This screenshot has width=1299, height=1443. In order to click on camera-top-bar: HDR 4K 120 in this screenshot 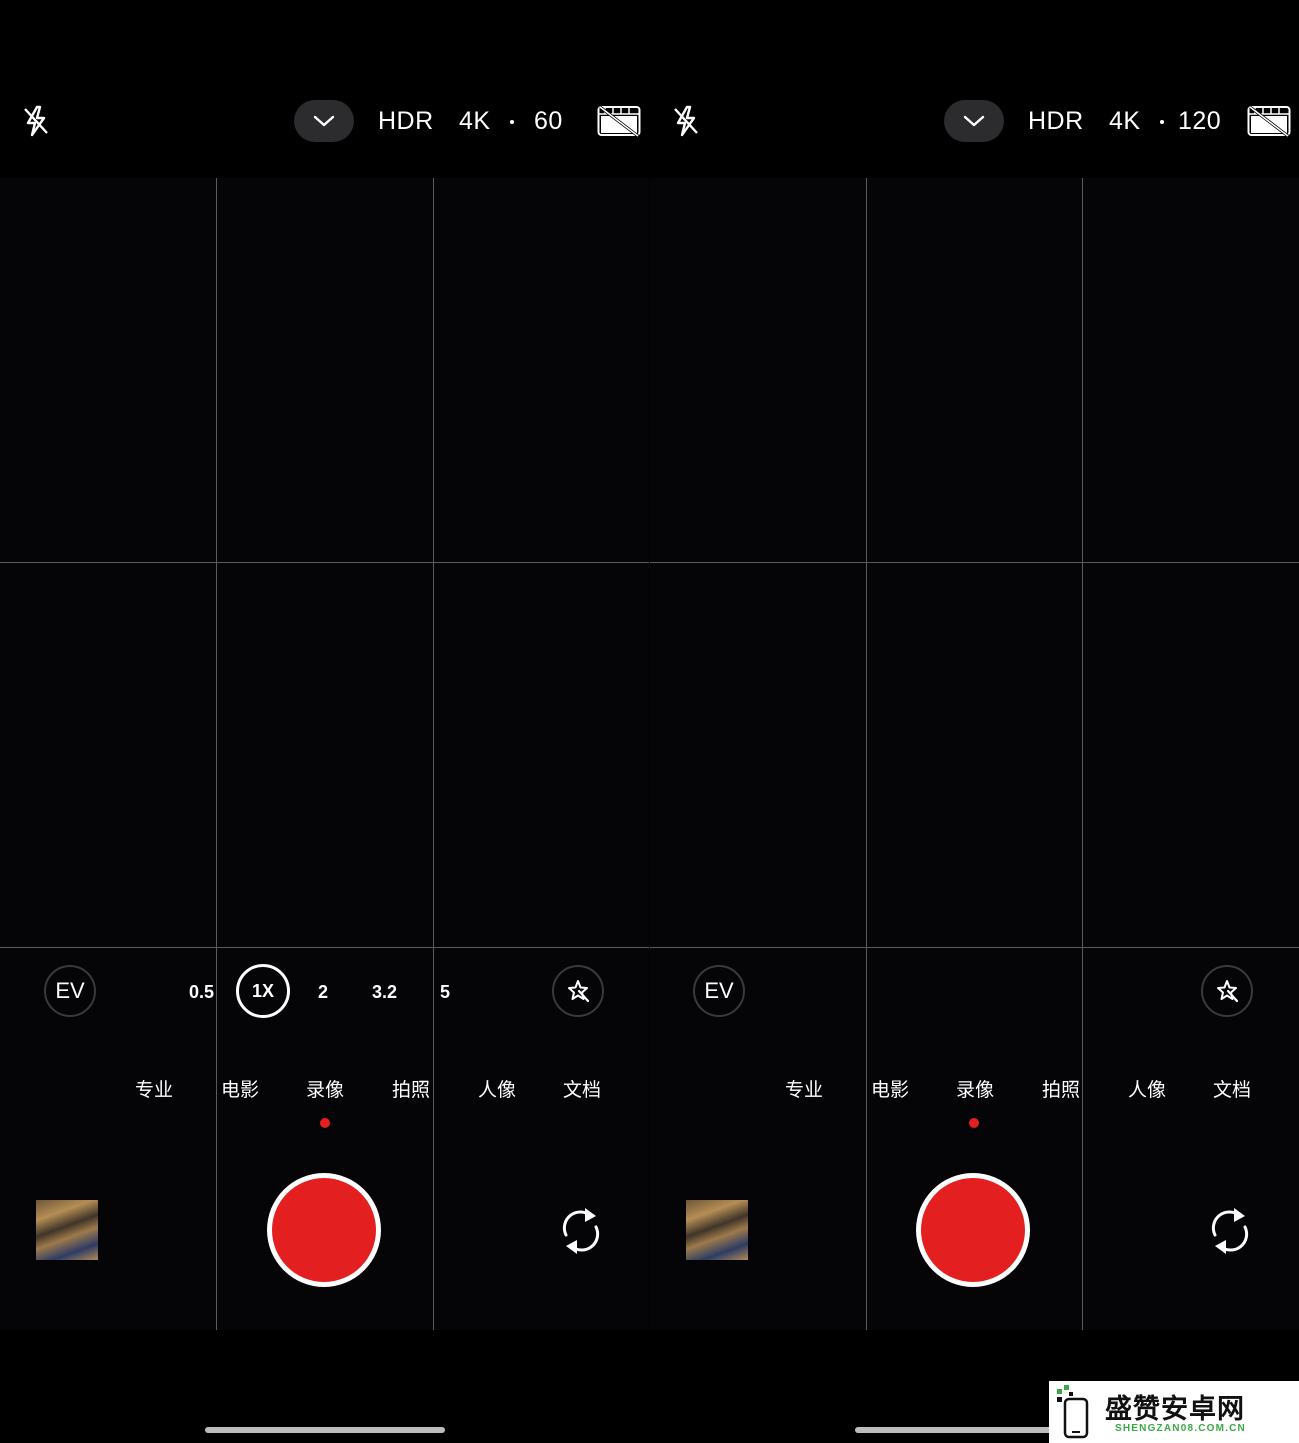, I will do `click(974, 122)`.